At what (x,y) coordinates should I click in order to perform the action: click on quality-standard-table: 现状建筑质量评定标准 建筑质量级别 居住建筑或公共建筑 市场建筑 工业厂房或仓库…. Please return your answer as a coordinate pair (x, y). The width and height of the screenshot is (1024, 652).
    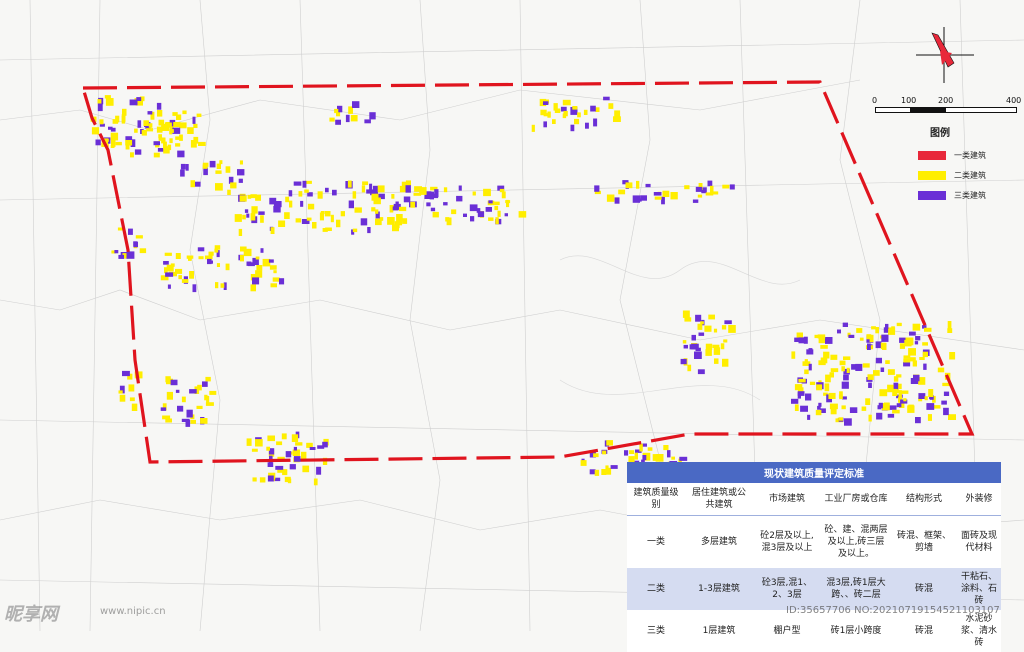
    Looking at the image, I should click on (814, 557).